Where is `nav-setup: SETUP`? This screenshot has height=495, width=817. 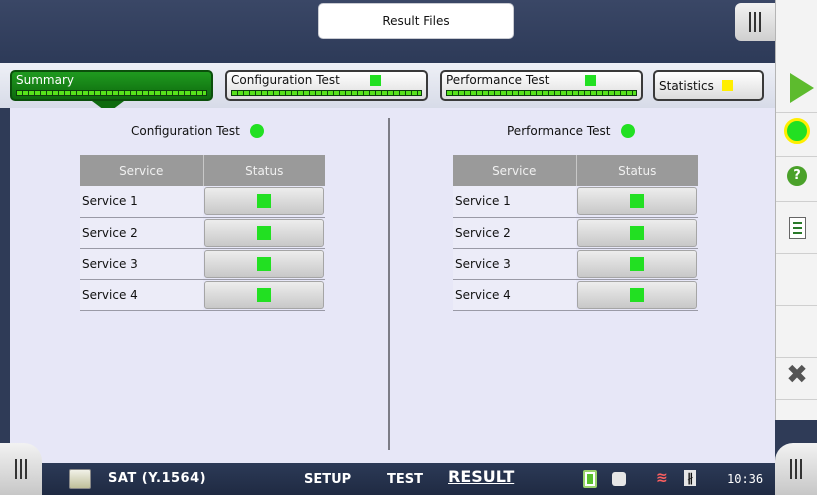 nav-setup: SETUP is located at coordinates (327, 479).